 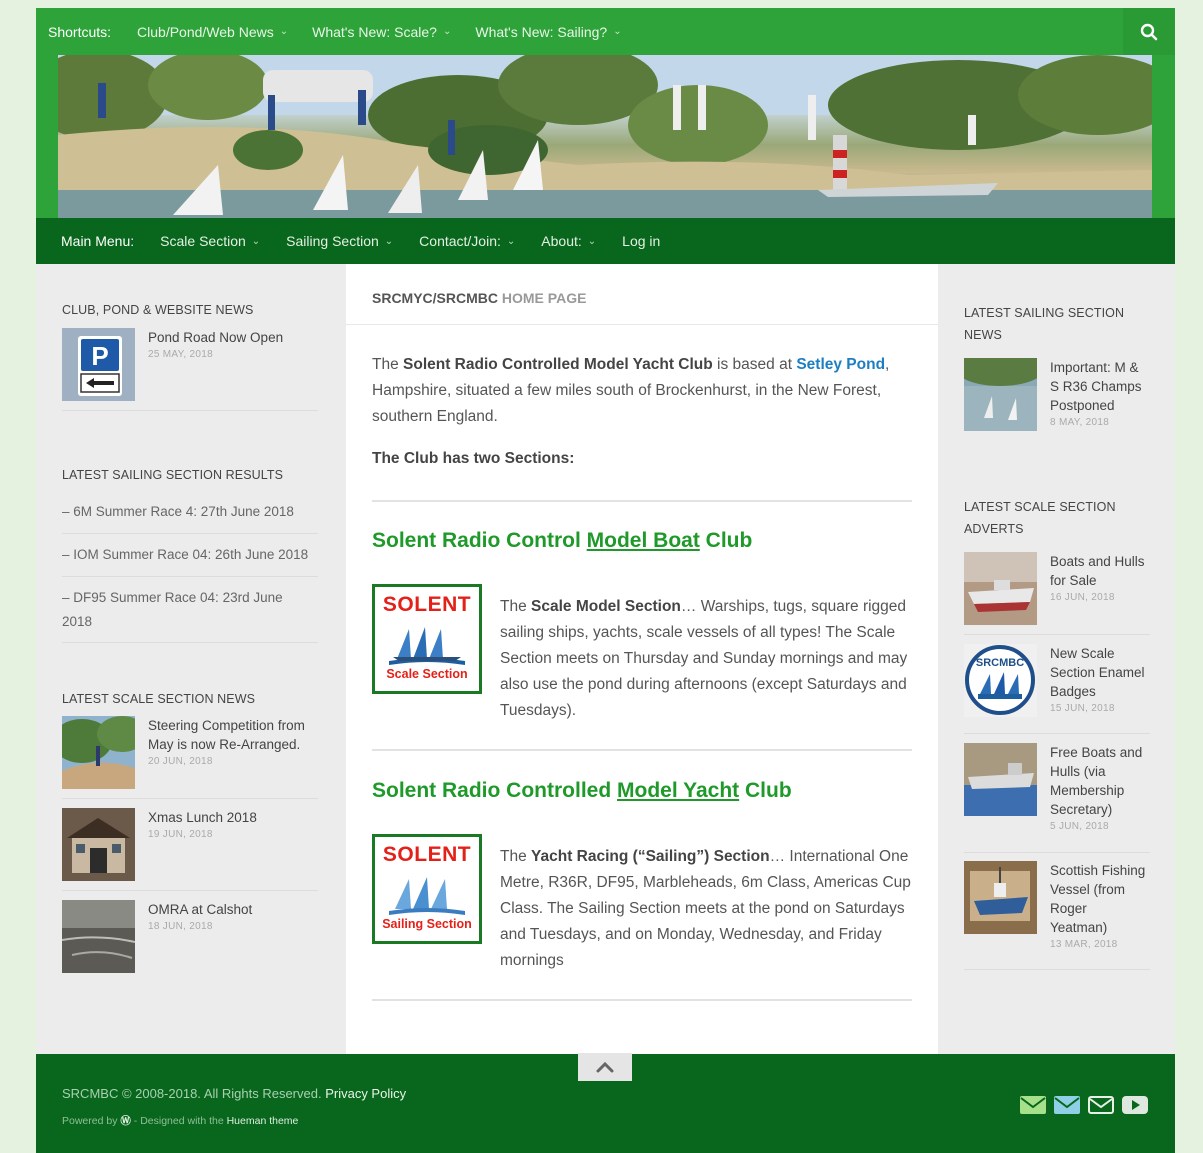 I want to click on list-item: P Pond Road Now Open 25 MAY, 2018, so click(x=172, y=364).